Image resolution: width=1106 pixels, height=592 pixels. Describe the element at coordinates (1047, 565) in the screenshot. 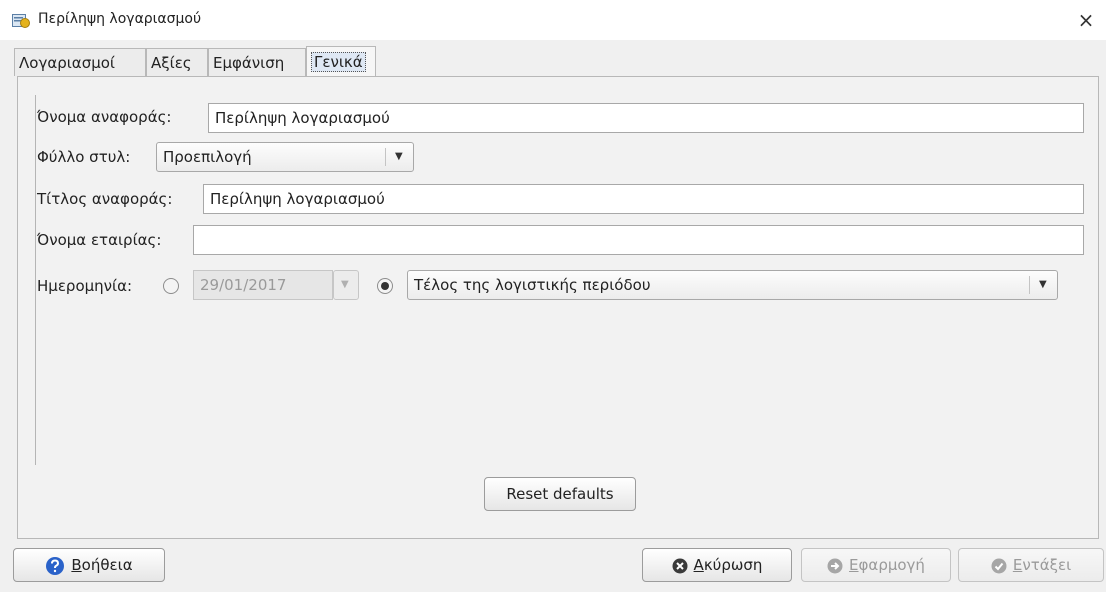

I see `ok-label: ντάξει` at that location.